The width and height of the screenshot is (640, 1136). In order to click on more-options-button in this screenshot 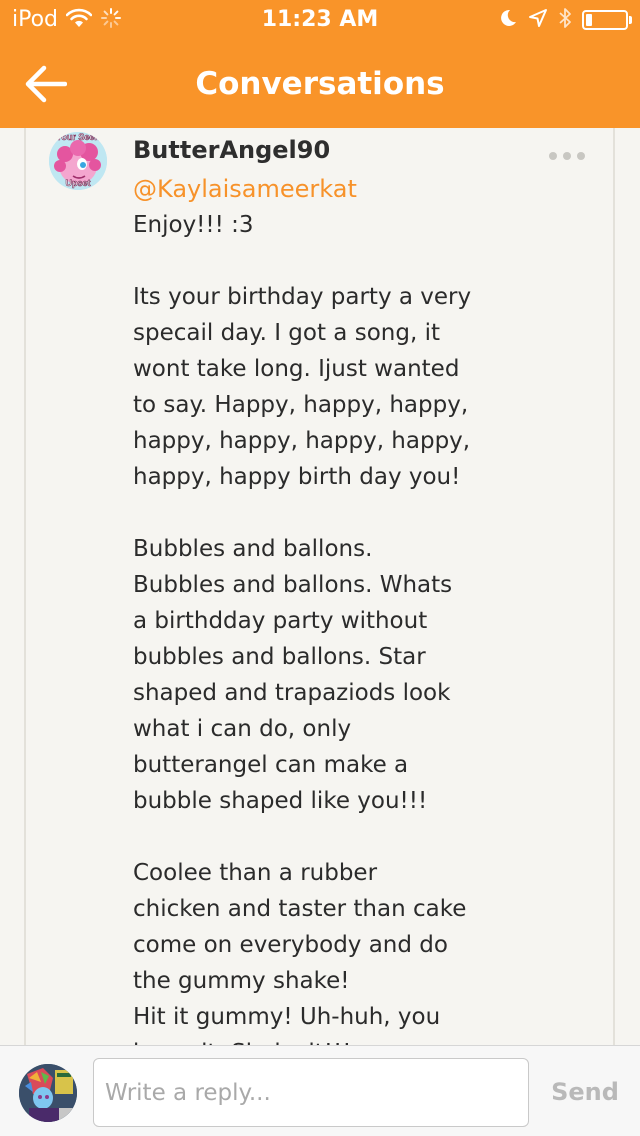, I will do `click(567, 156)`.